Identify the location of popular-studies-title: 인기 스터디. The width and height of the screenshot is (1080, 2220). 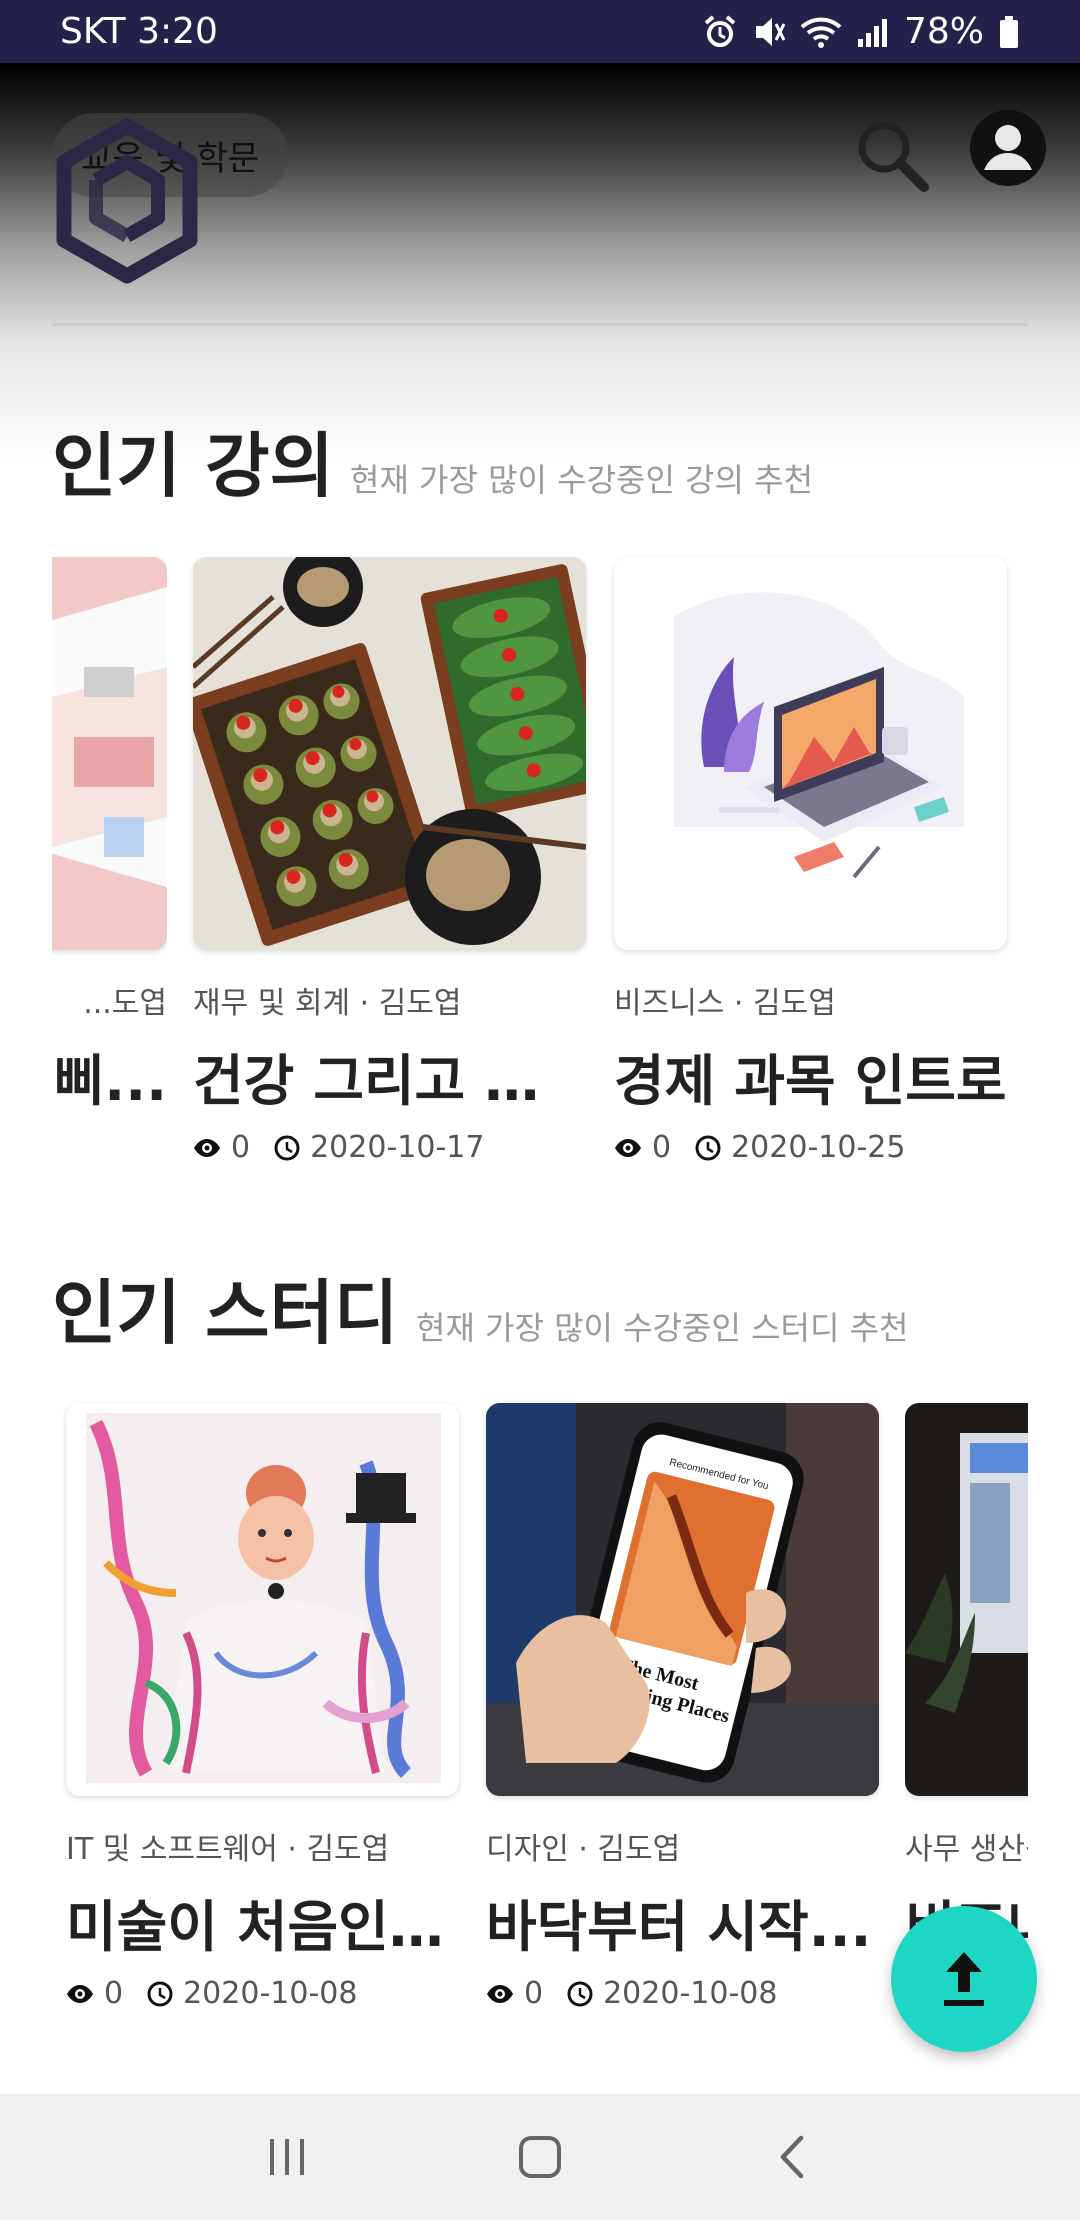
(225, 1313).